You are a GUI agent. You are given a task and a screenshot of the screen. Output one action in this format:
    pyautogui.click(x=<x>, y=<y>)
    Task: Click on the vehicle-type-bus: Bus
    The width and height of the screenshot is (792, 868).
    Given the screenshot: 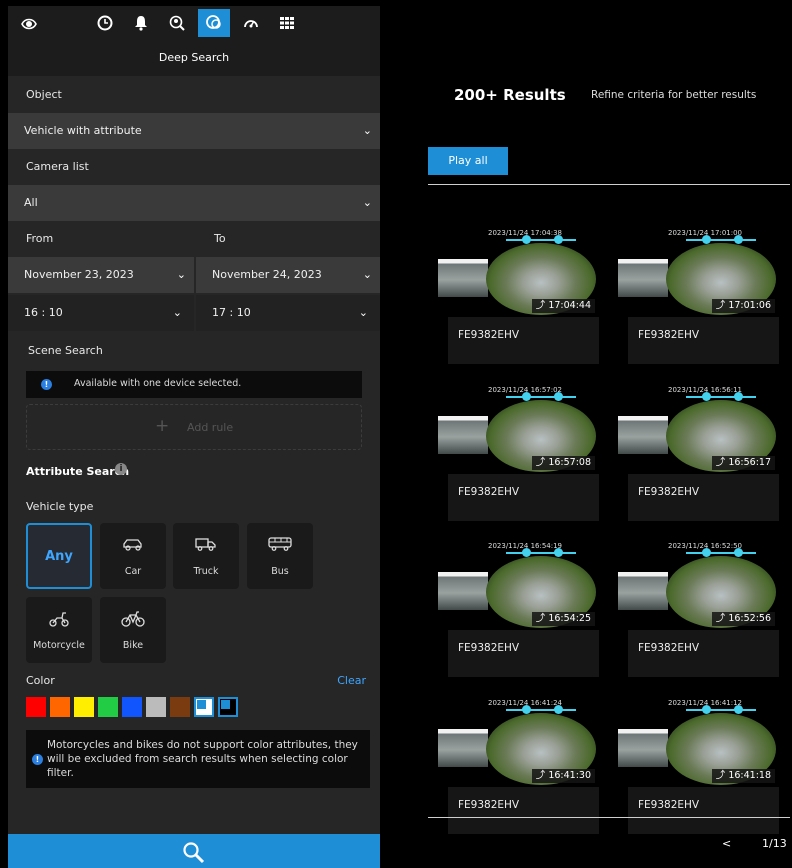 What is the action you would take?
    pyautogui.click(x=280, y=556)
    